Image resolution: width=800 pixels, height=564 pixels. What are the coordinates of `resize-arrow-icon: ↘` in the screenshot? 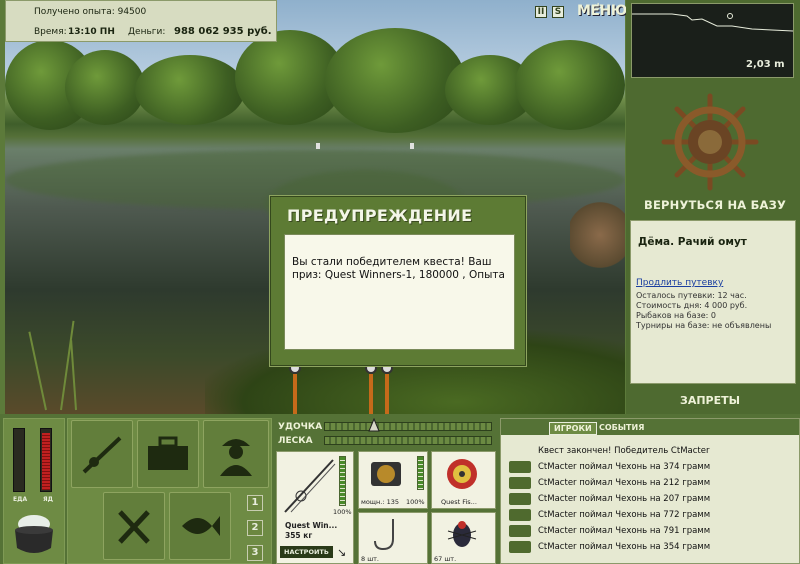 It's located at (342, 552).